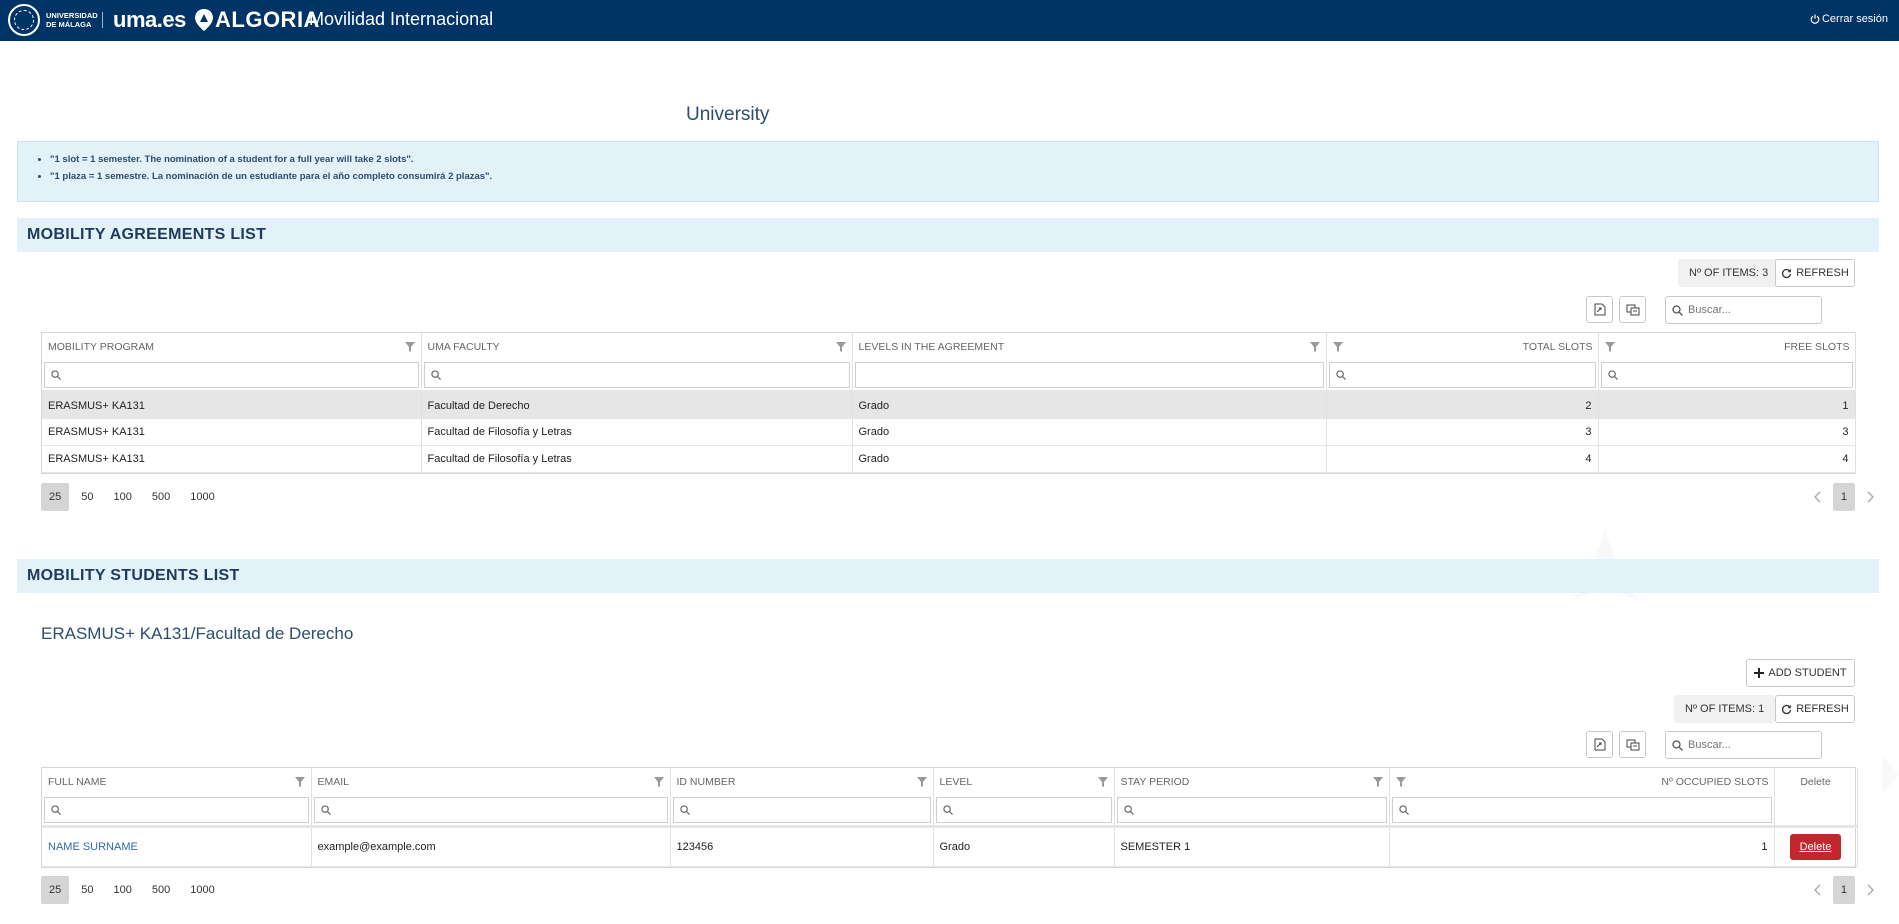 This screenshot has height=924, width=1899. I want to click on column-header-free-slots: FREE SLOTS, so click(1727, 346).